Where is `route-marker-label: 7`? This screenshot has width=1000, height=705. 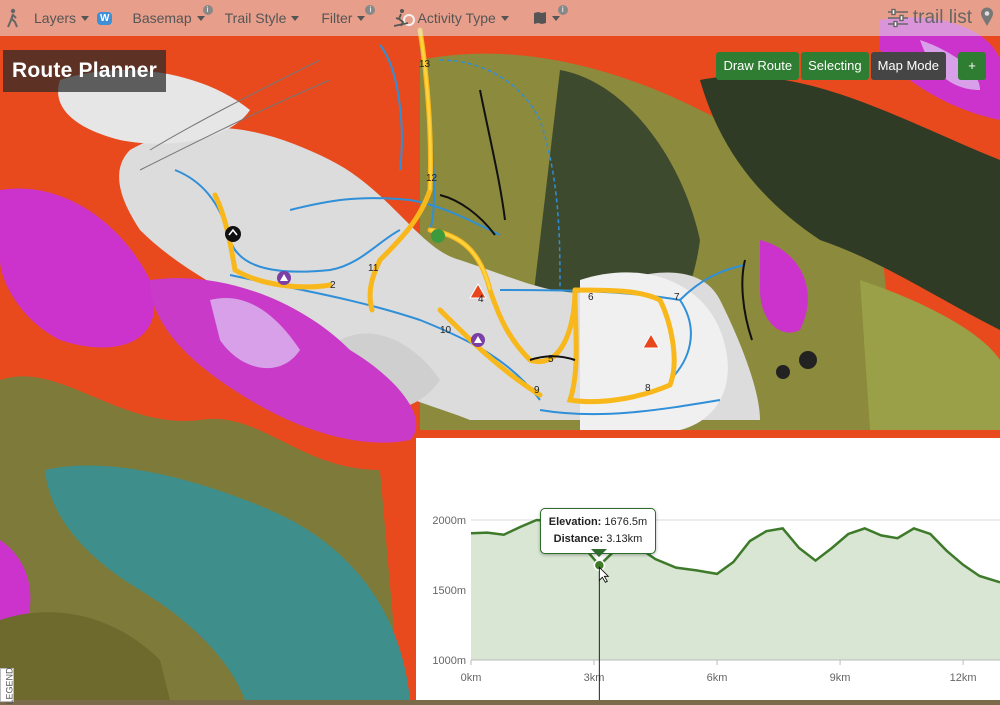 route-marker-label: 7 is located at coordinates (677, 297).